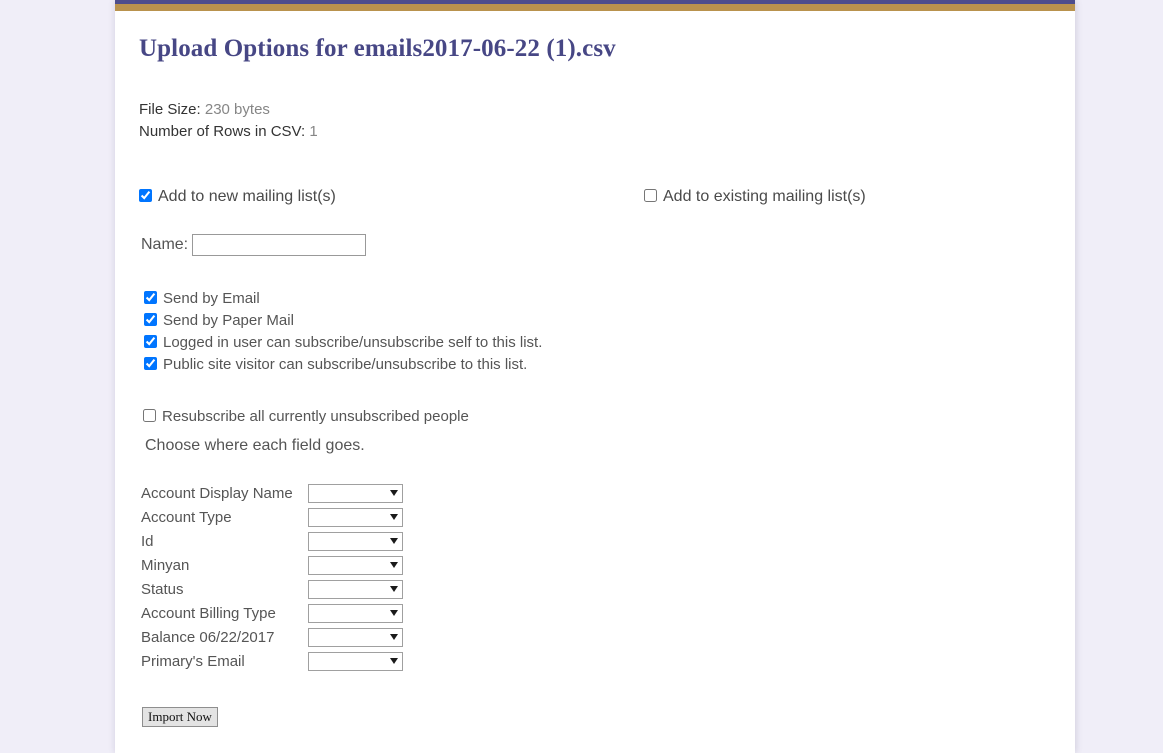 Image resolution: width=1163 pixels, height=753 pixels. I want to click on field-mapping-row: Account Type, so click(608, 517).